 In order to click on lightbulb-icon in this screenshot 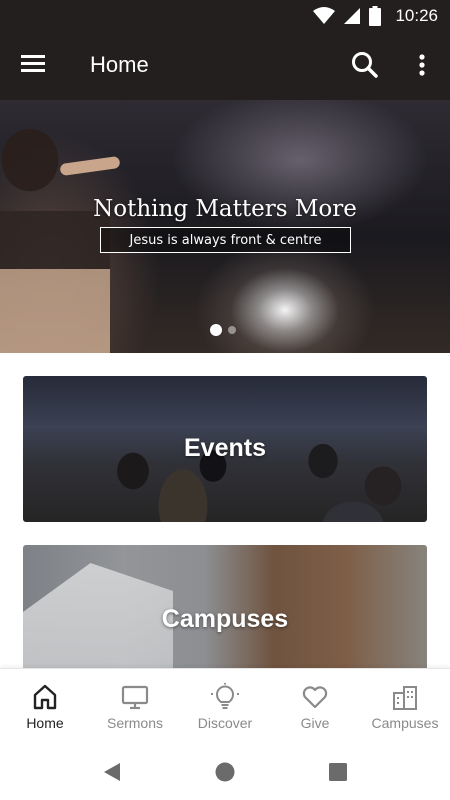, I will do `click(225, 696)`.